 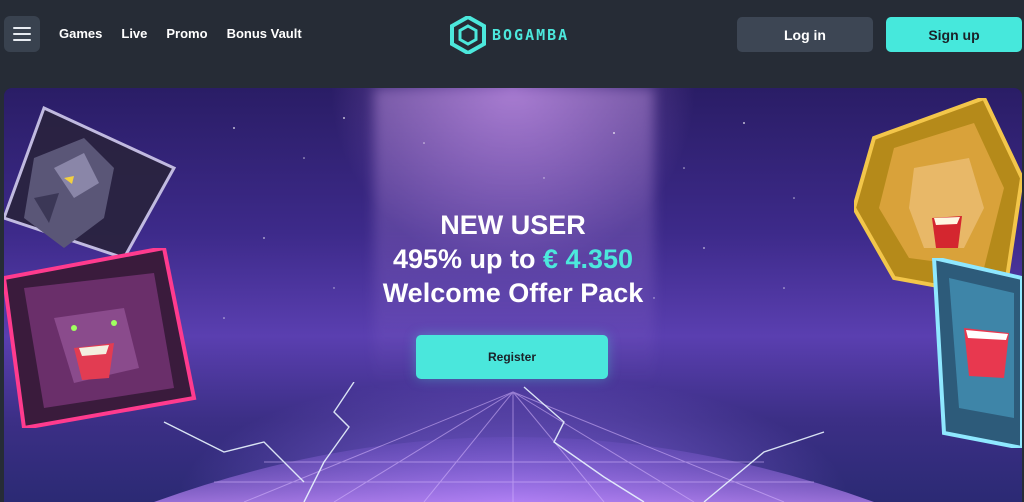 What do you see at coordinates (512, 357) in the screenshot?
I see `register-button: Register` at bounding box center [512, 357].